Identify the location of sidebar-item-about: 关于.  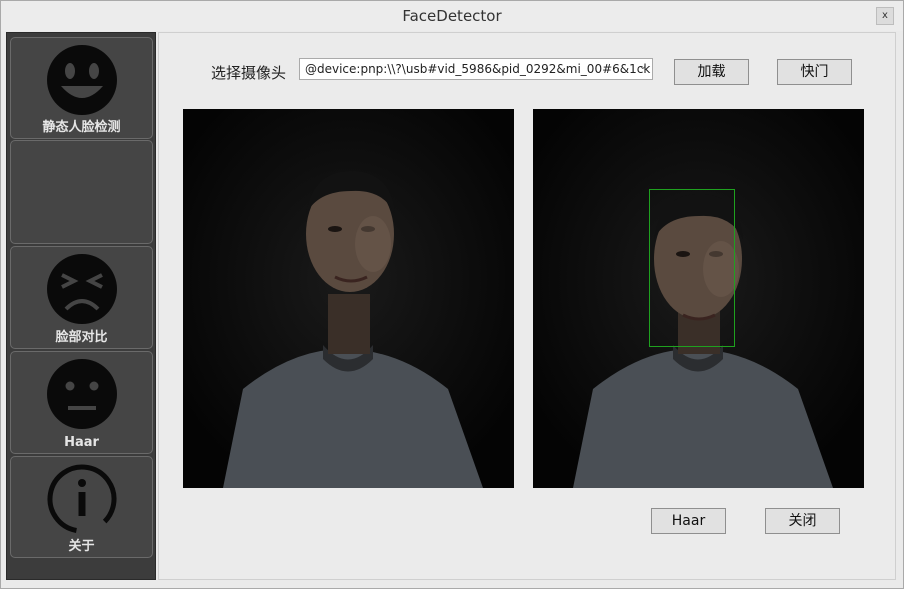
(81, 507).